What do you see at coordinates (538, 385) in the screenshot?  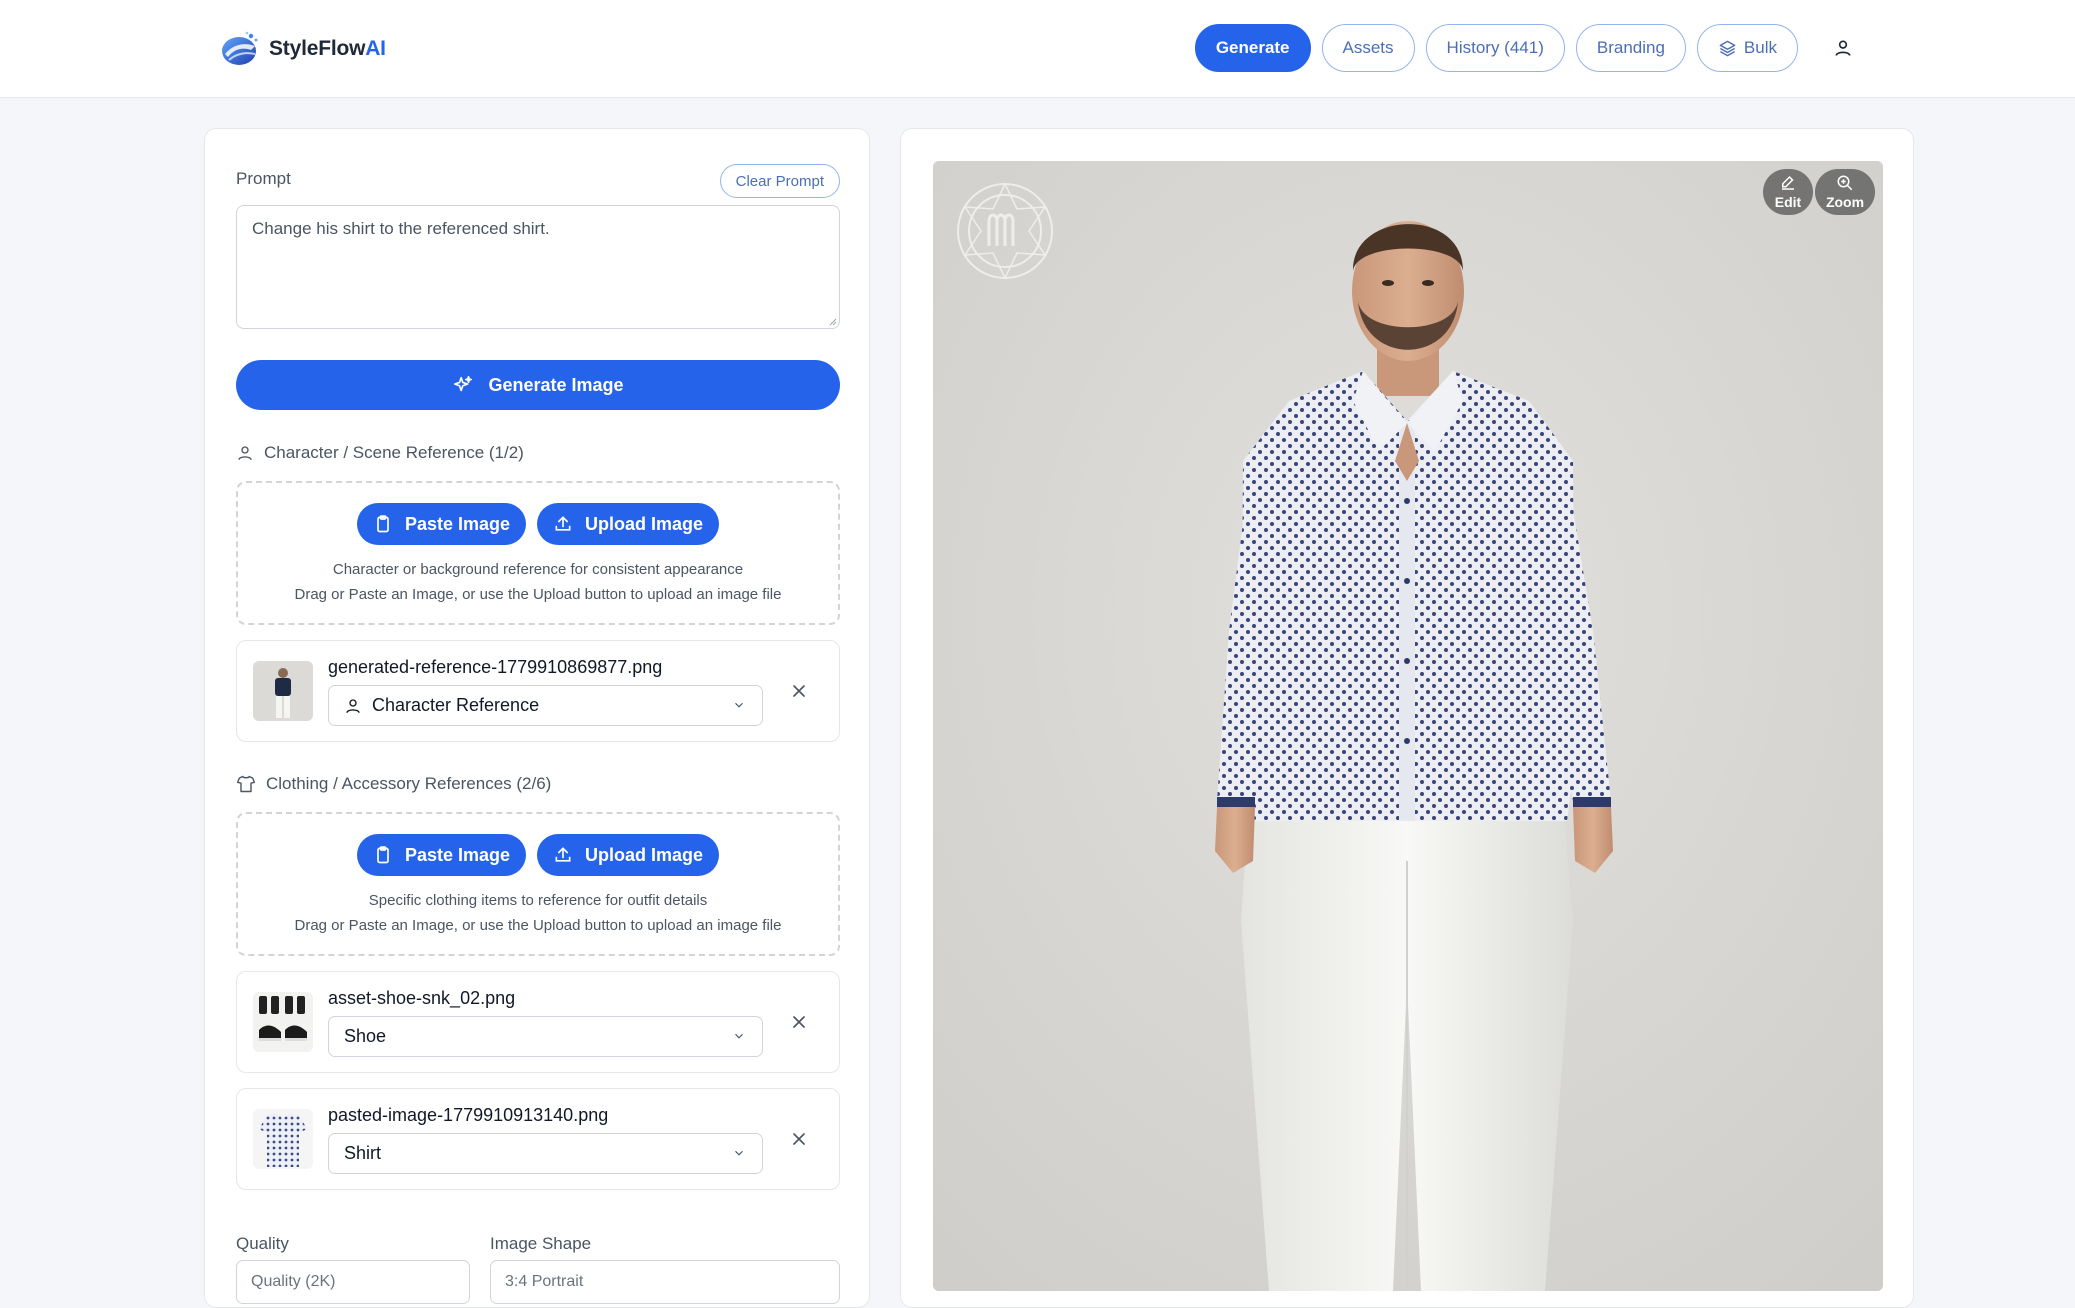 I see `generate-image-button: Generate Image` at bounding box center [538, 385].